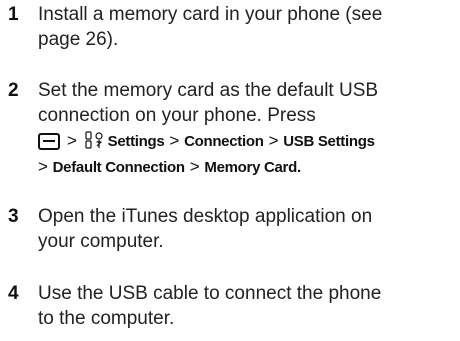 Image resolution: width=460 pixels, height=341 pixels. Describe the element at coordinates (13, 216) in the screenshot. I see `step-number: 3` at that location.